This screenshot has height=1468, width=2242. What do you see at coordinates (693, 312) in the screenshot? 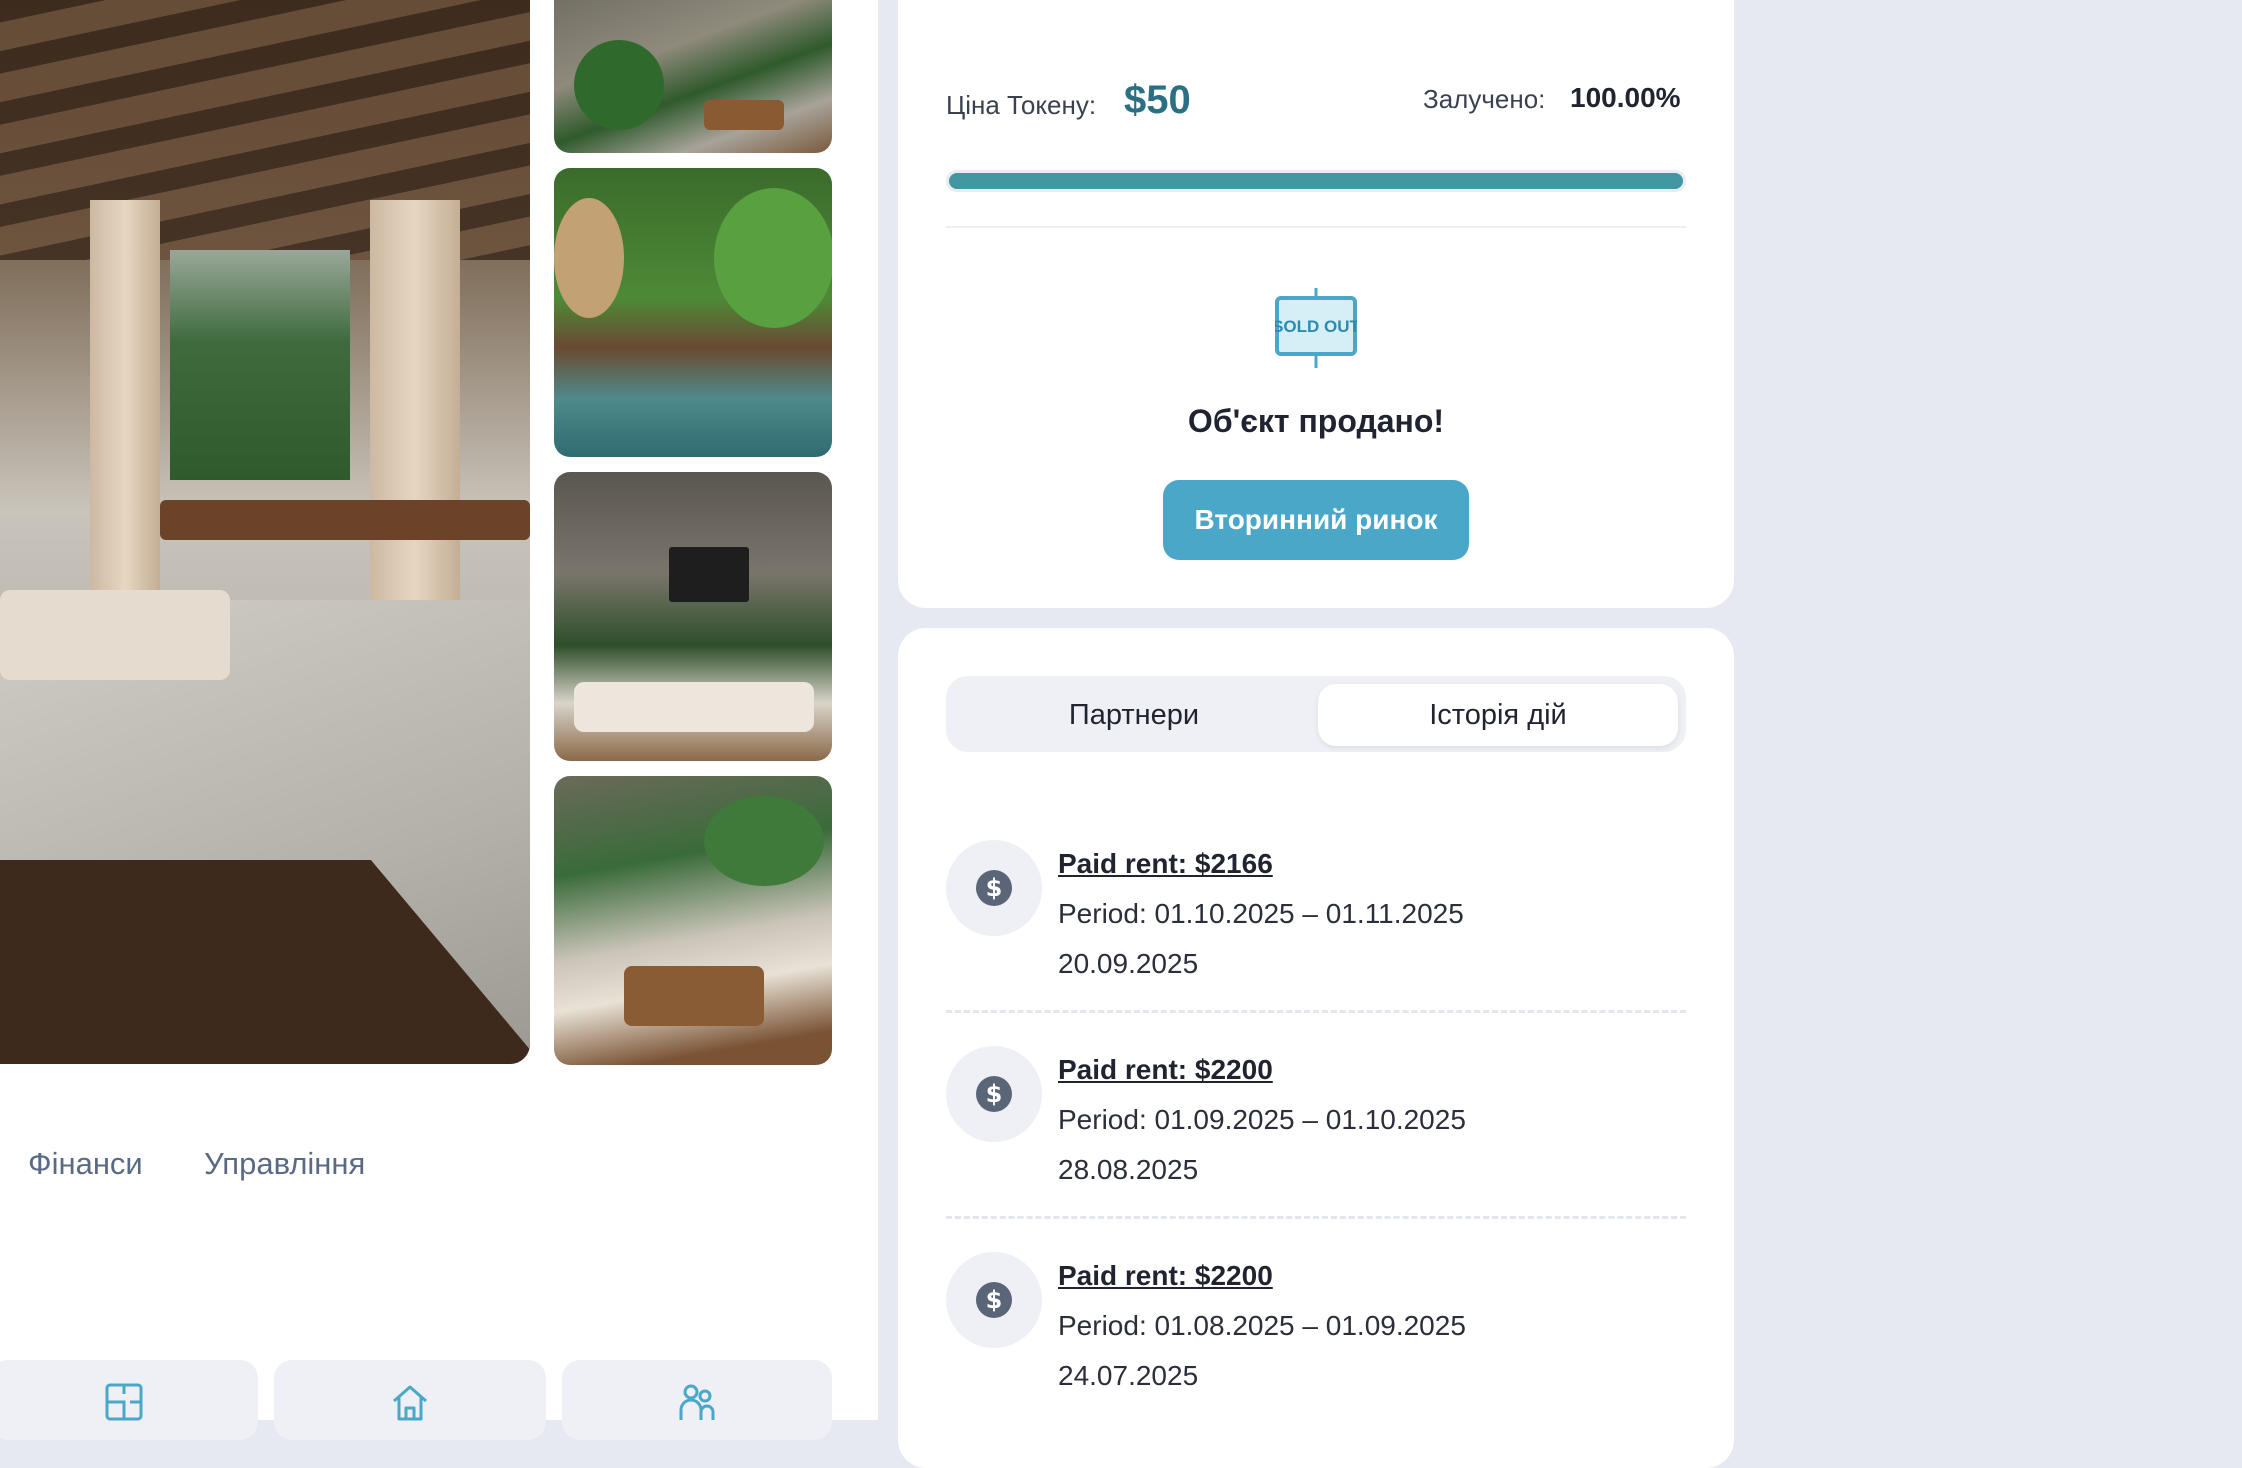
I see `thumbnail-outdoor-shower` at bounding box center [693, 312].